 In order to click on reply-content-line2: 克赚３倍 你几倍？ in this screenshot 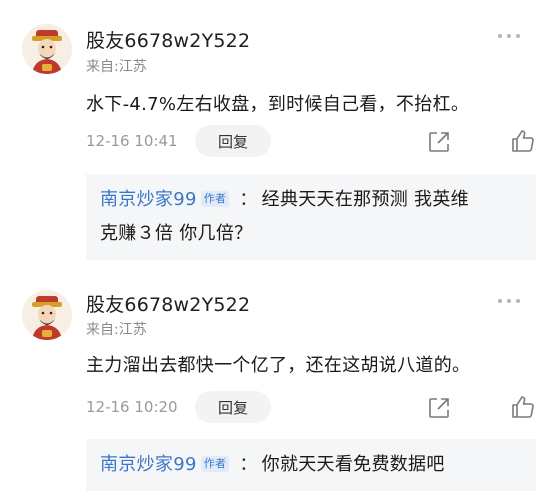, I will do `click(176, 233)`.